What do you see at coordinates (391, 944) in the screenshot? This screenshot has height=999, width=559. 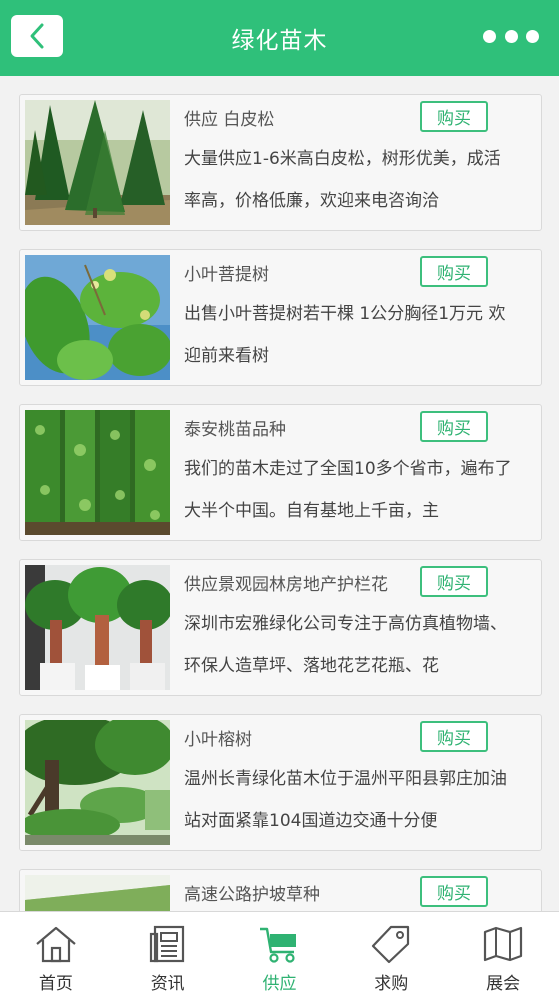 I see `tag-icon` at bounding box center [391, 944].